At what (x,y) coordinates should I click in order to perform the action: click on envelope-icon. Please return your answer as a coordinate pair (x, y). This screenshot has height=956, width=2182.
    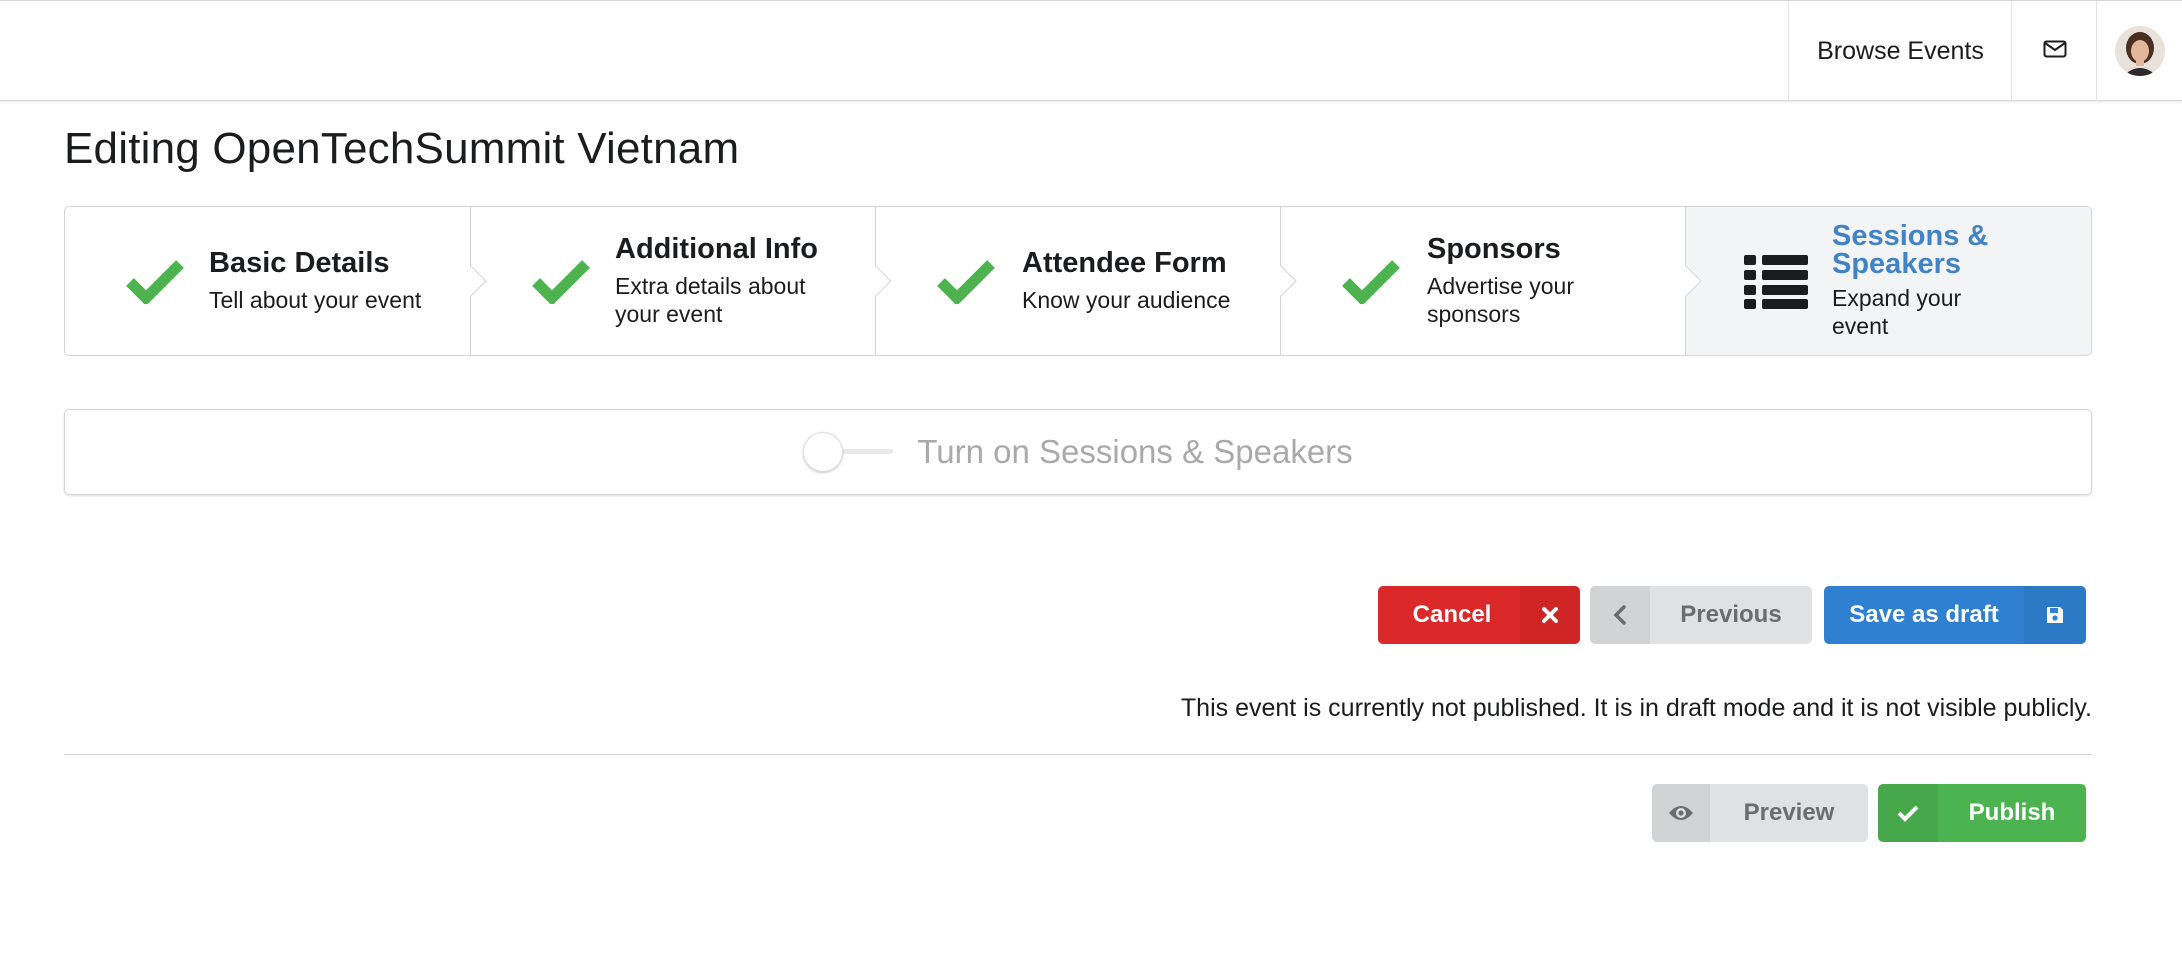
    Looking at the image, I should click on (2055, 51).